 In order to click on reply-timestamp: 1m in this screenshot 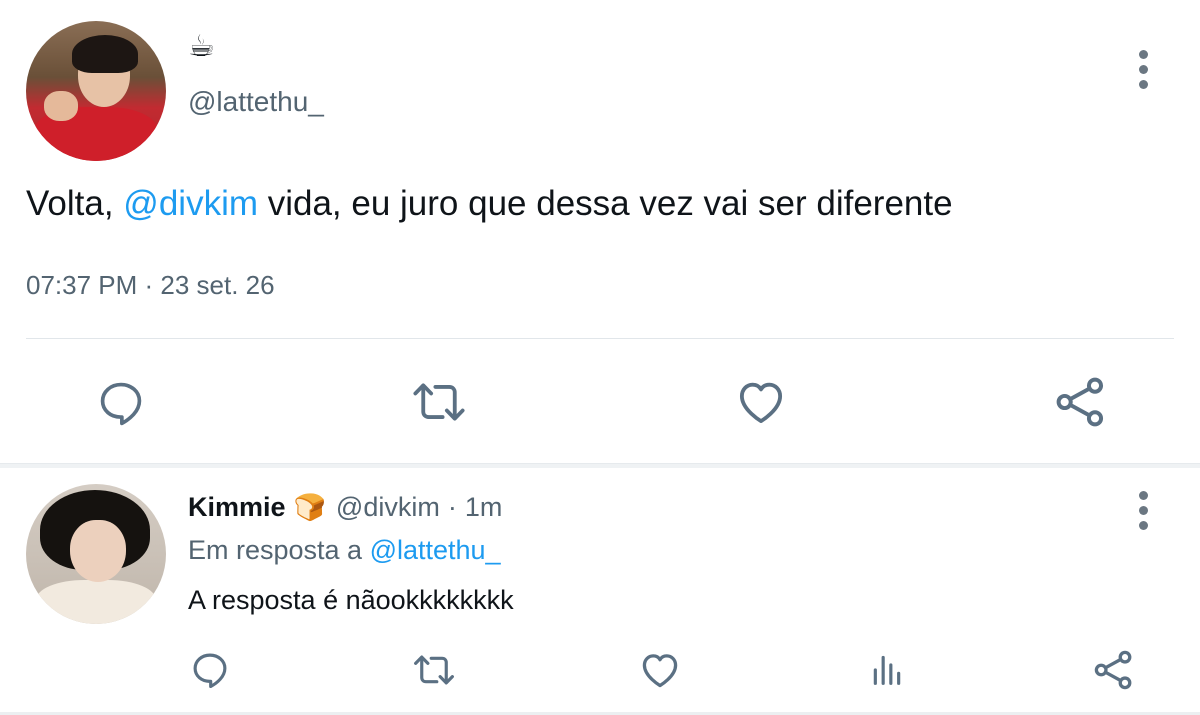, I will do `click(484, 507)`.